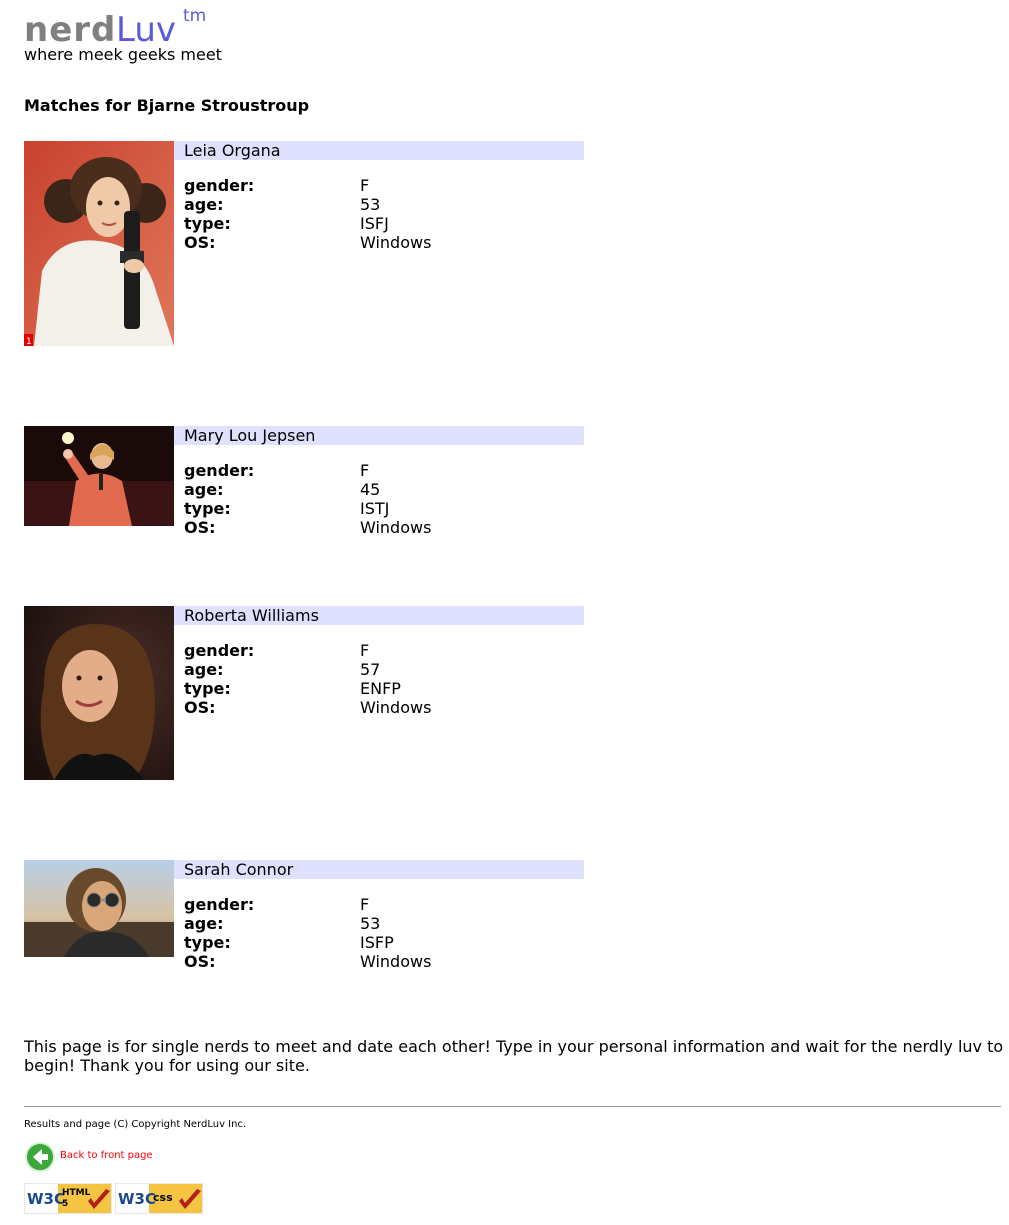 The image size is (1009, 1225). I want to click on match-name-bar: Roberta Williams, so click(379, 615).